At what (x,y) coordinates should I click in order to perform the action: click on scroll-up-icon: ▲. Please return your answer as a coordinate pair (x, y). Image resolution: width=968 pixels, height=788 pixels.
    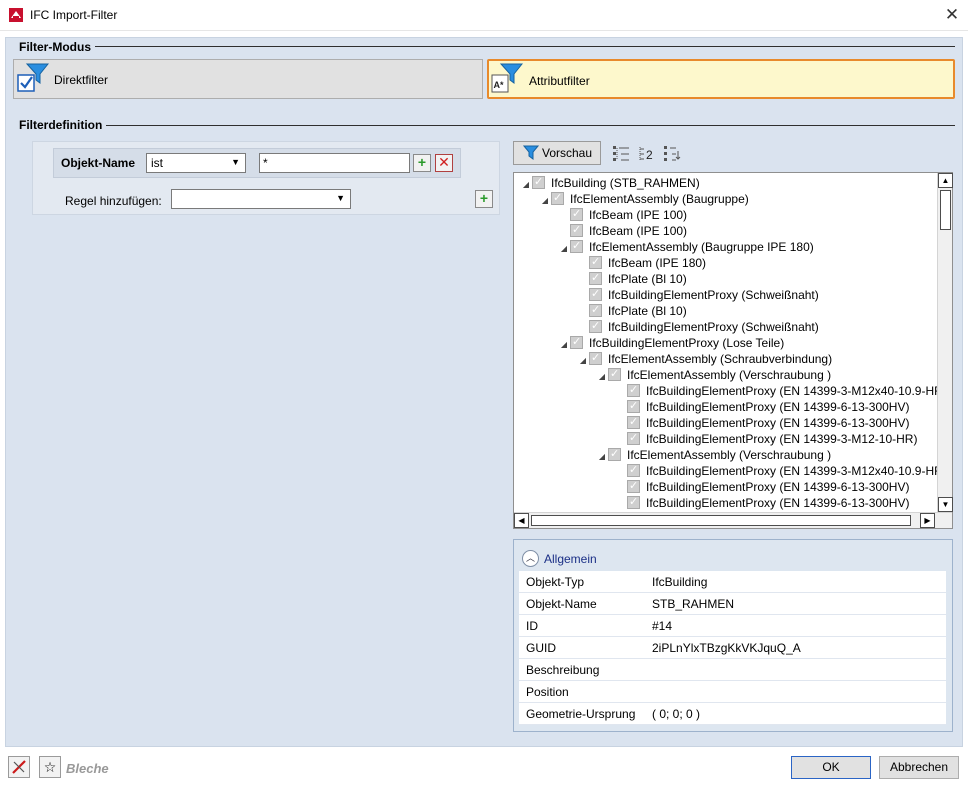
    Looking at the image, I should click on (945, 180).